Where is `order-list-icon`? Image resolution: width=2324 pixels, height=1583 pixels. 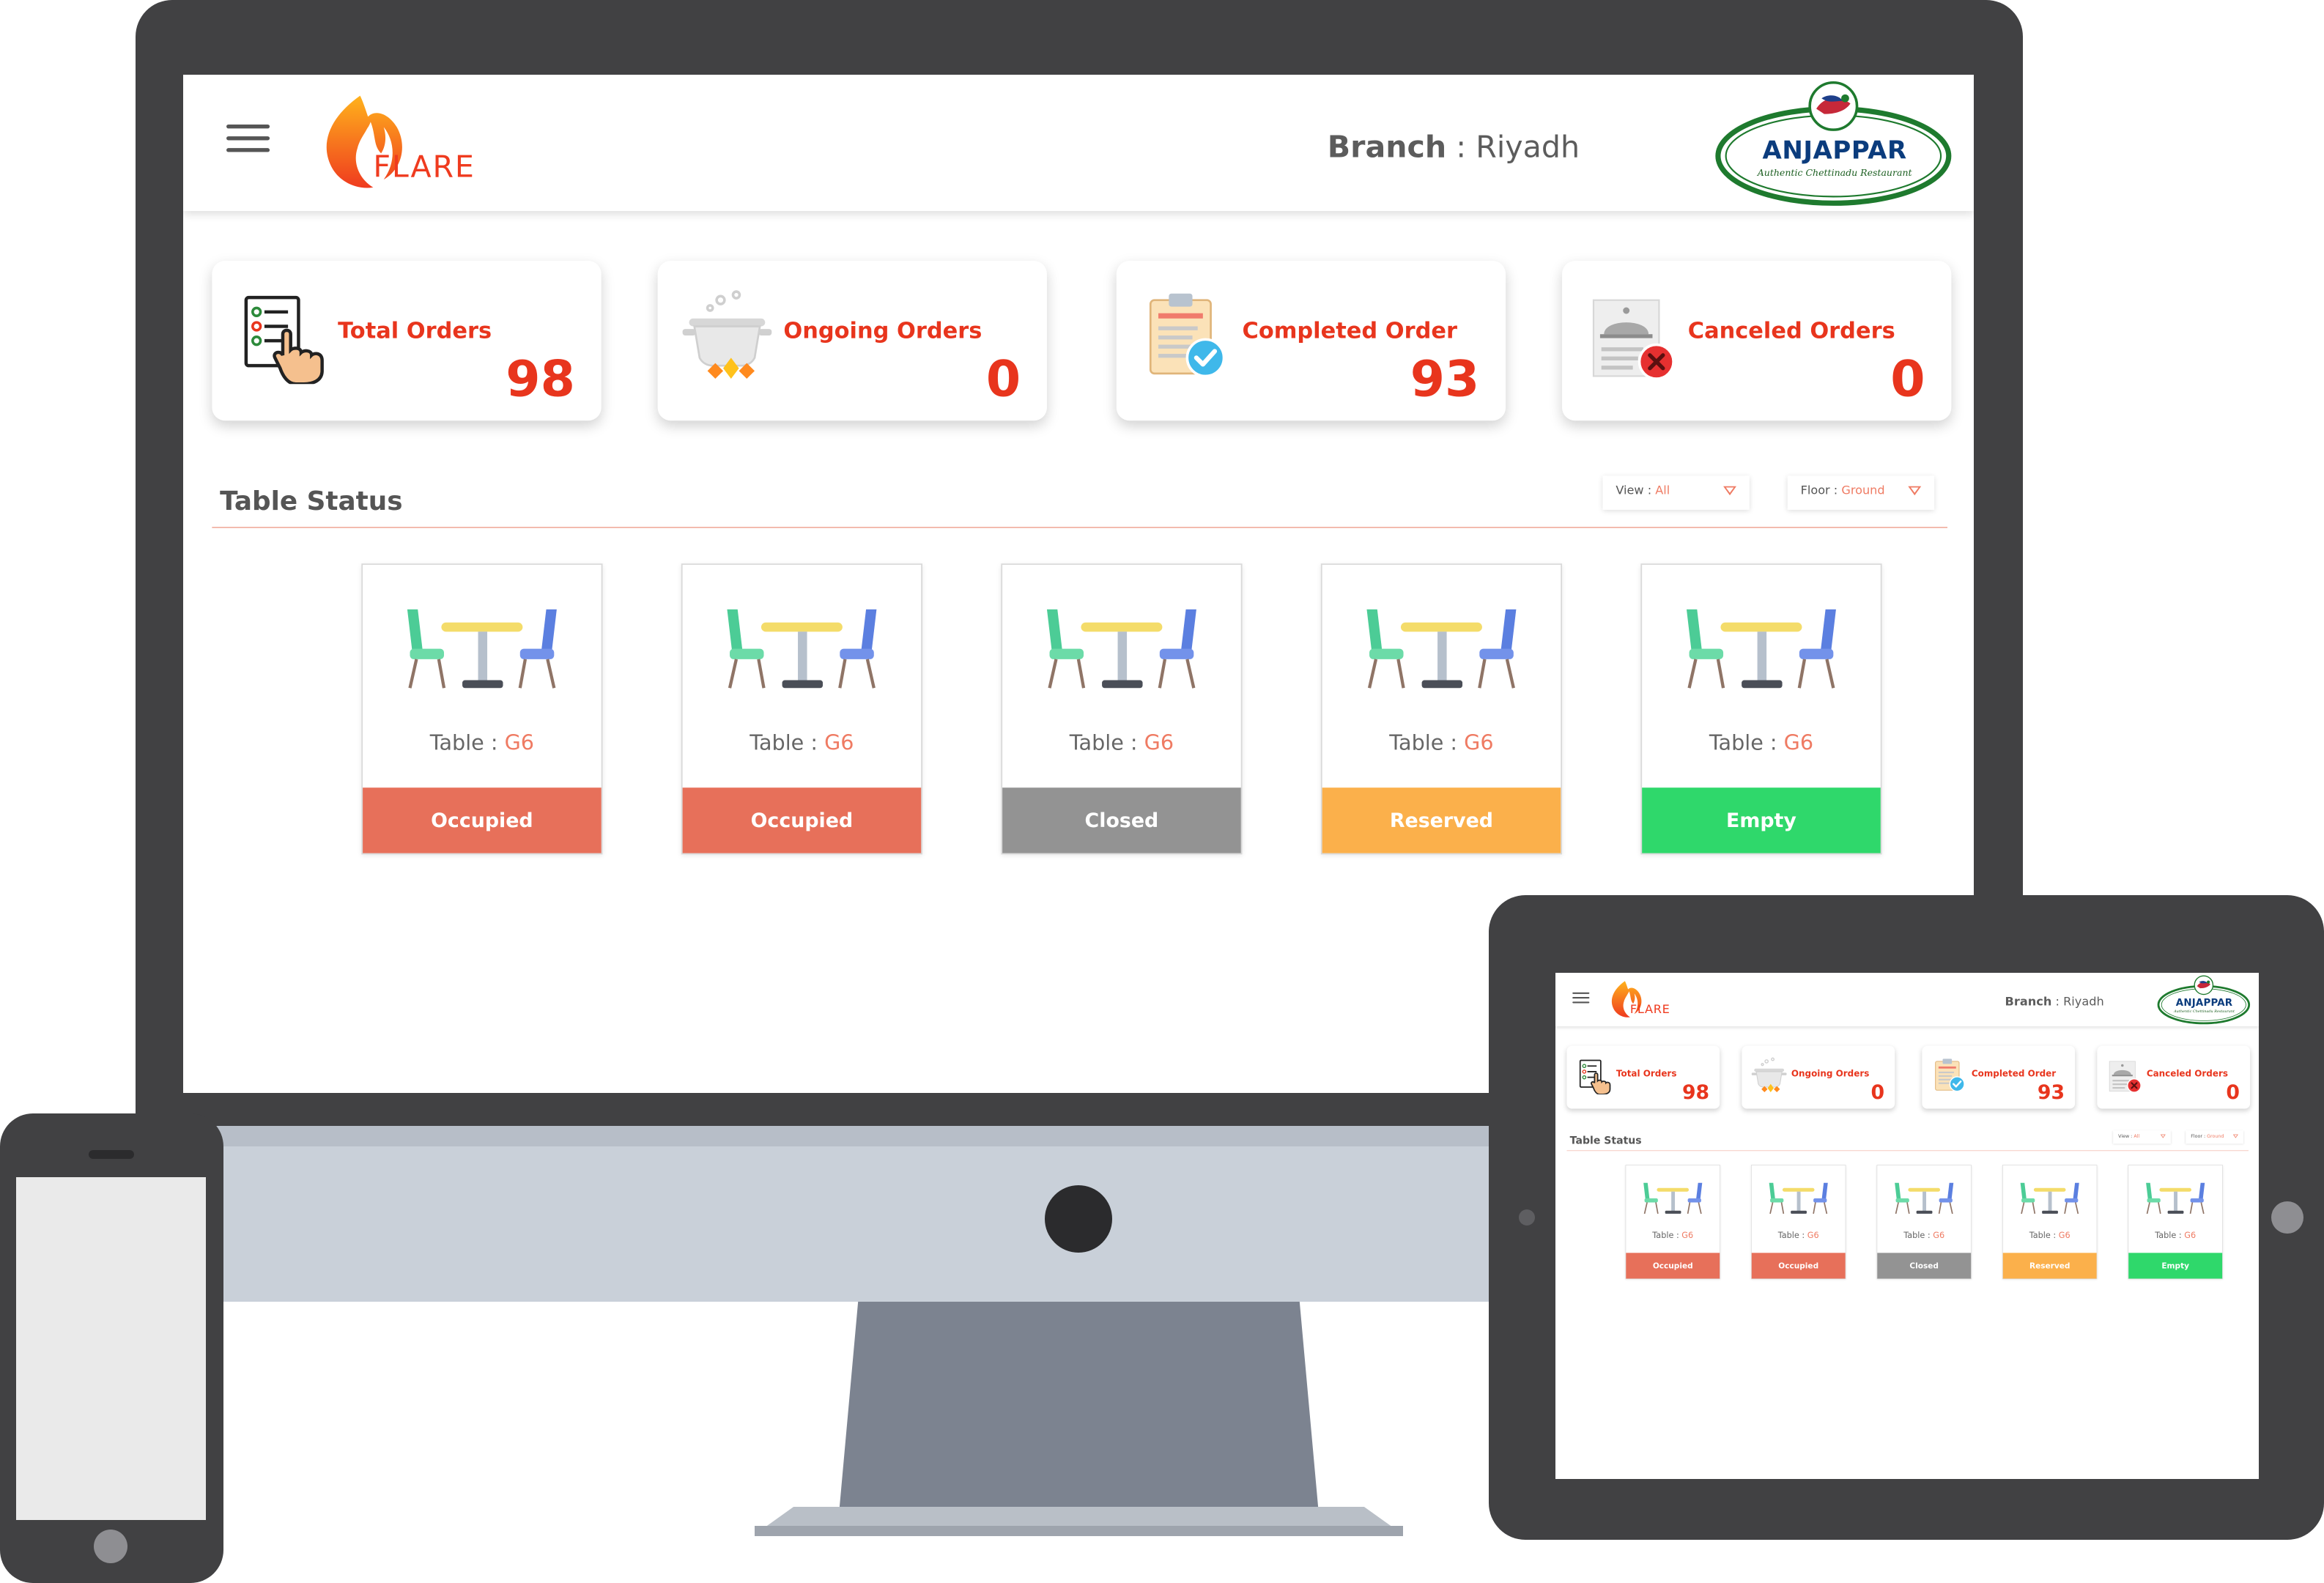
order-list-icon is located at coordinates (1595, 1076).